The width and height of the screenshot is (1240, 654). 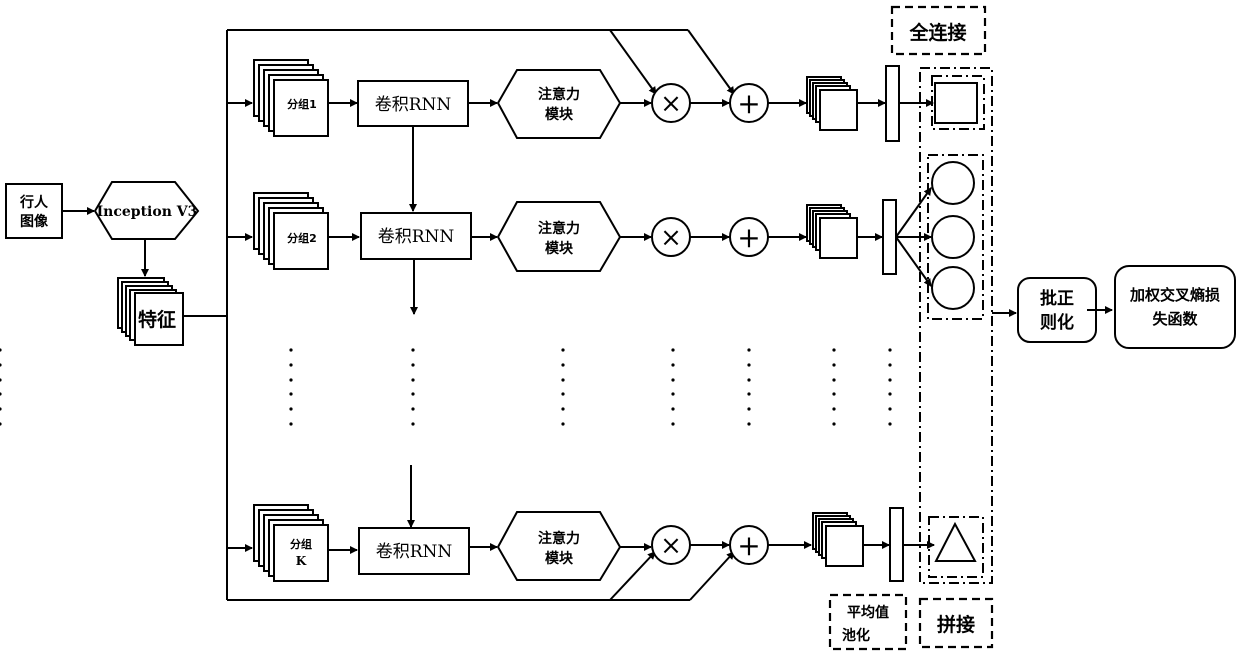 I want to click on group-2-stack, so click(x=291, y=231).